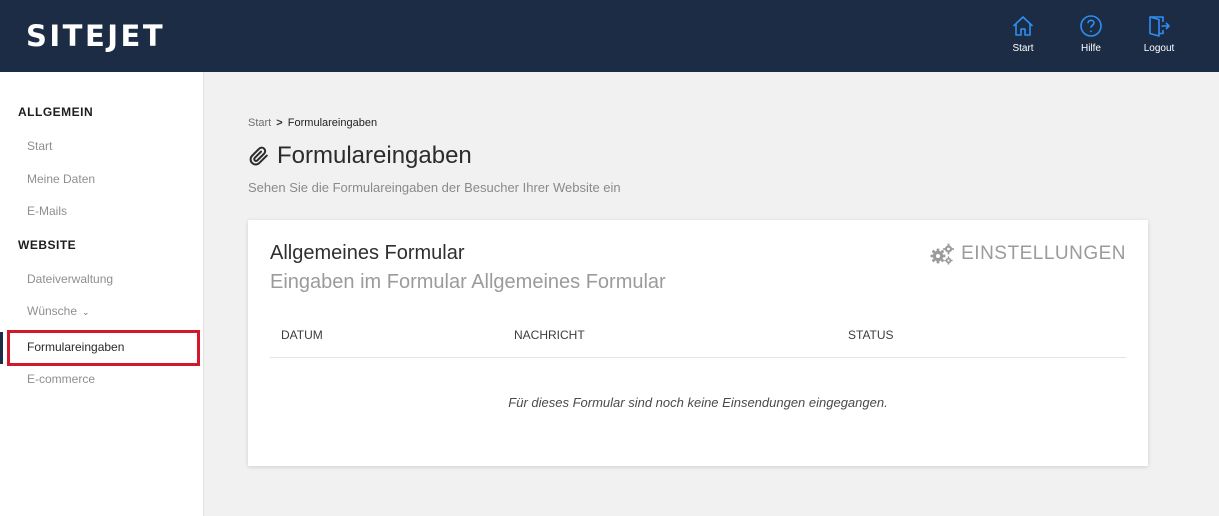  I want to click on column-header-status: STATUS, so click(871, 335).